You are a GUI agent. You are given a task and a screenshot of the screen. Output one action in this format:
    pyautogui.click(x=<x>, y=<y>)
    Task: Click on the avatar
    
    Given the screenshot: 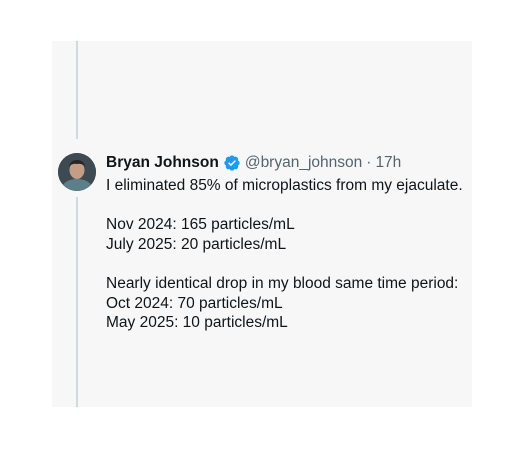 What is the action you would take?
    pyautogui.click(x=77, y=172)
    